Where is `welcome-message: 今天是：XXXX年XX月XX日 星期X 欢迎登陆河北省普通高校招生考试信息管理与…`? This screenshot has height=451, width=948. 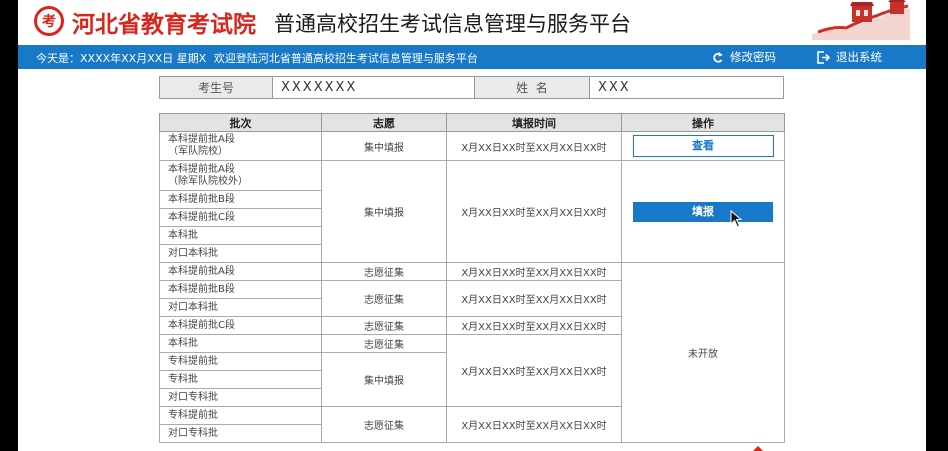 welcome-message: 今天是：XXXX年XX月XX日 星期X 欢迎登陆河北省普通高校招生考试信息管理与… is located at coordinates (259, 58).